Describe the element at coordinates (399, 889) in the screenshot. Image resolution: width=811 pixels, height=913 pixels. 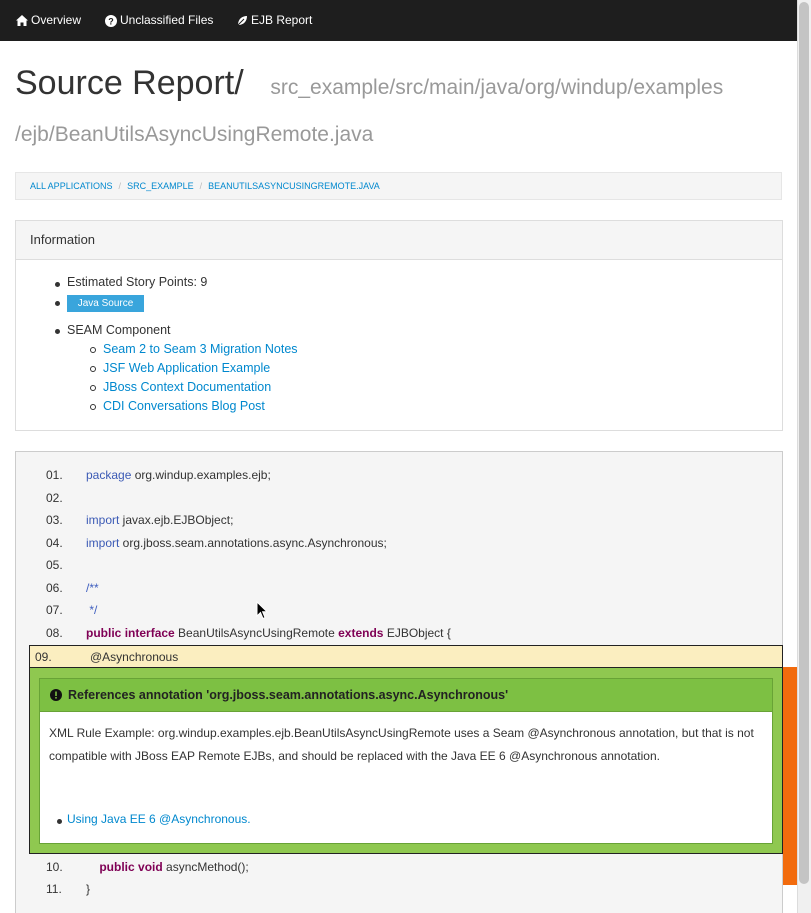
I see `code-line: 11.}` at that location.